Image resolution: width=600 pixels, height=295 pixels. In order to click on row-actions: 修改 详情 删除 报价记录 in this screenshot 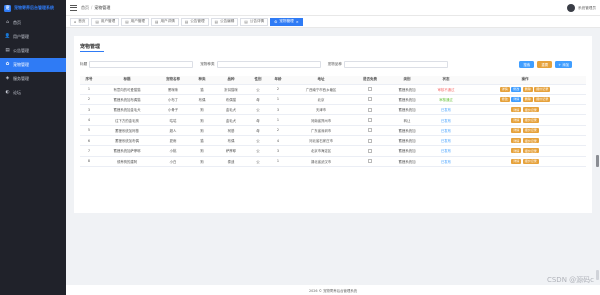, I will do `click(525, 99)`.